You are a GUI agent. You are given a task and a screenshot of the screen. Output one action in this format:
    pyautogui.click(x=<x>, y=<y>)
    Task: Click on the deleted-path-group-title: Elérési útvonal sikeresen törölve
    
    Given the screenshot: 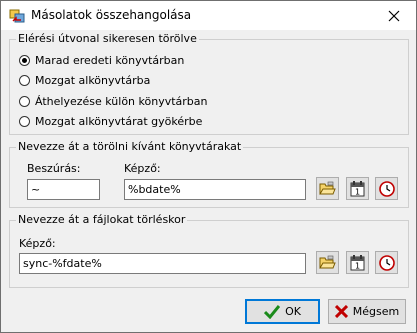 What is the action you would take?
    pyautogui.click(x=107, y=39)
    